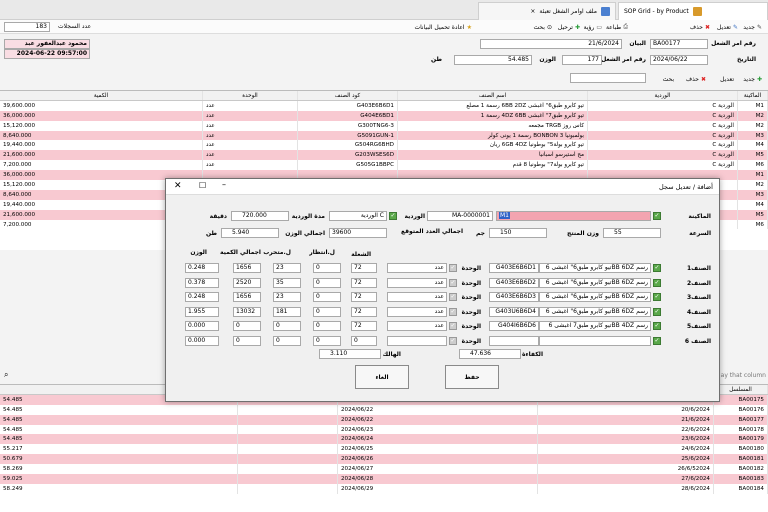 Image resolution: width=768 pixels, height=512 pixels. Describe the element at coordinates (752, 79) in the screenshot. I see `sub-new-button: ✚ جديد` at that location.